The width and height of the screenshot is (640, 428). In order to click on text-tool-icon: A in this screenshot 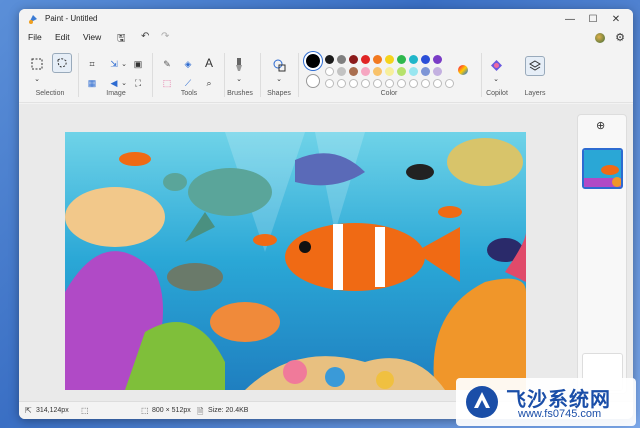, I will do `click(209, 63)`.